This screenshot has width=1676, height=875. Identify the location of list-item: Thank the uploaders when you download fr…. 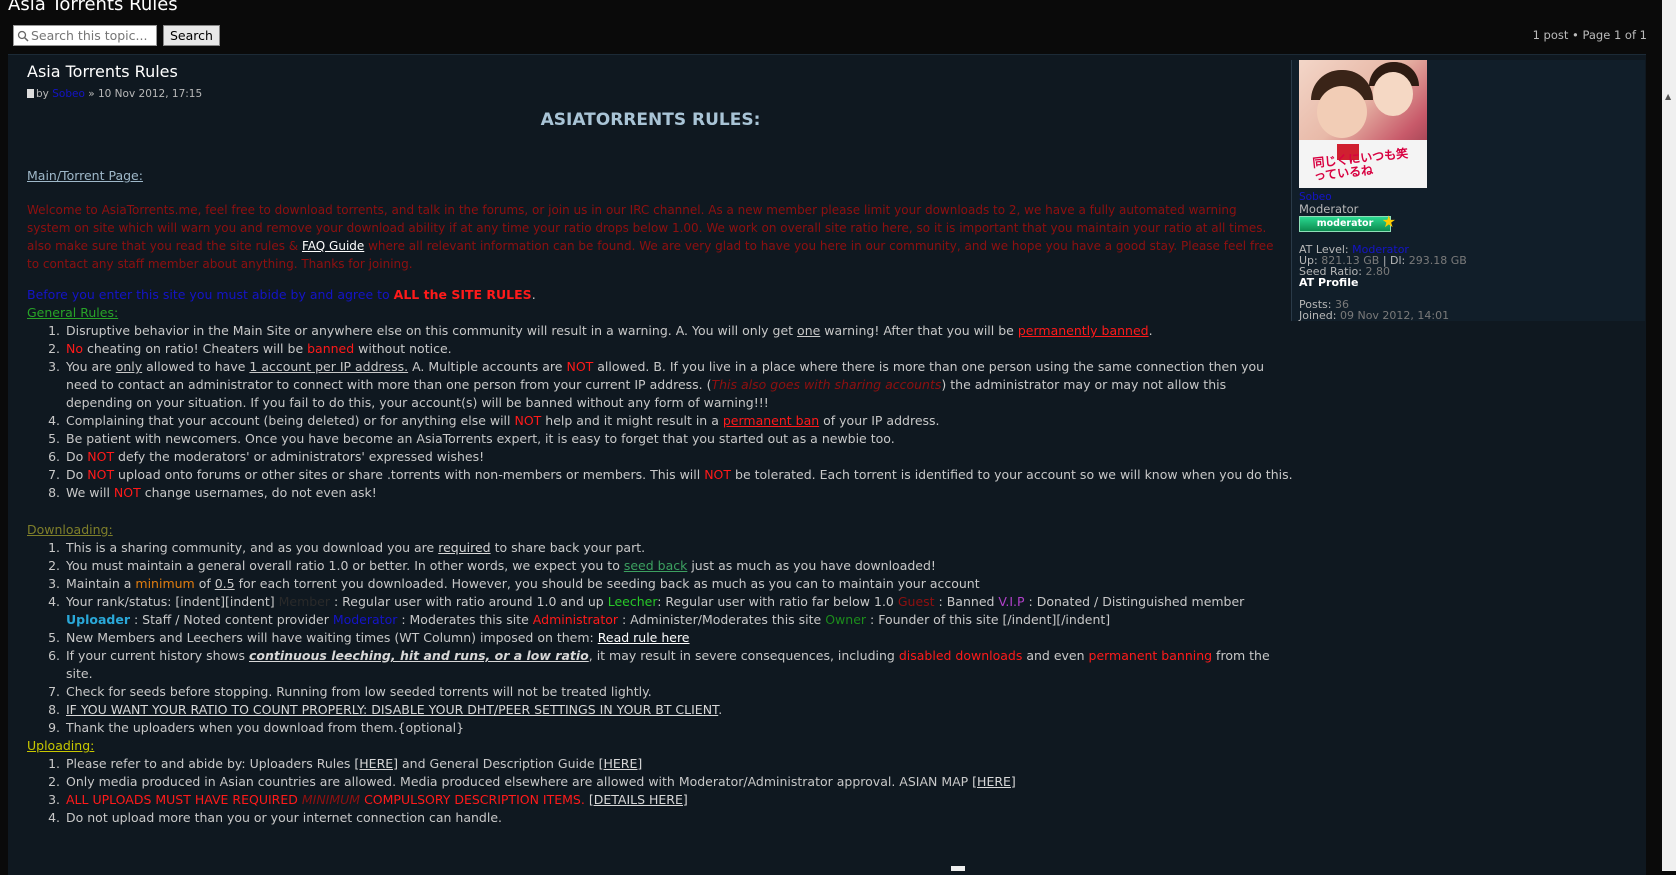
(679, 728).